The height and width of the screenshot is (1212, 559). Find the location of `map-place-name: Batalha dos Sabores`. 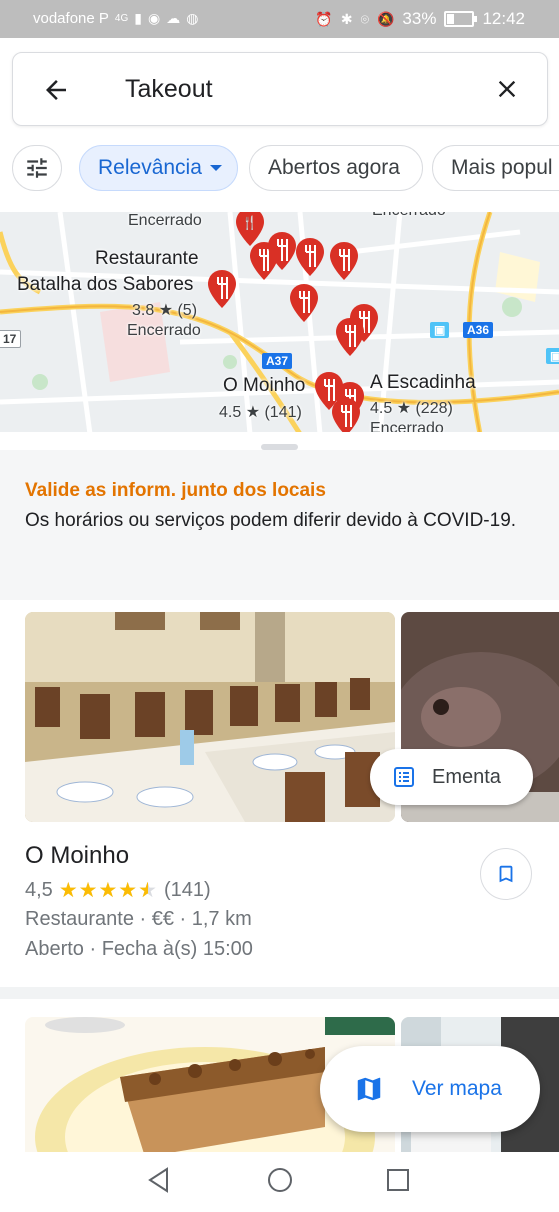

map-place-name: Batalha dos Sabores is located at coordinates (105, 285).